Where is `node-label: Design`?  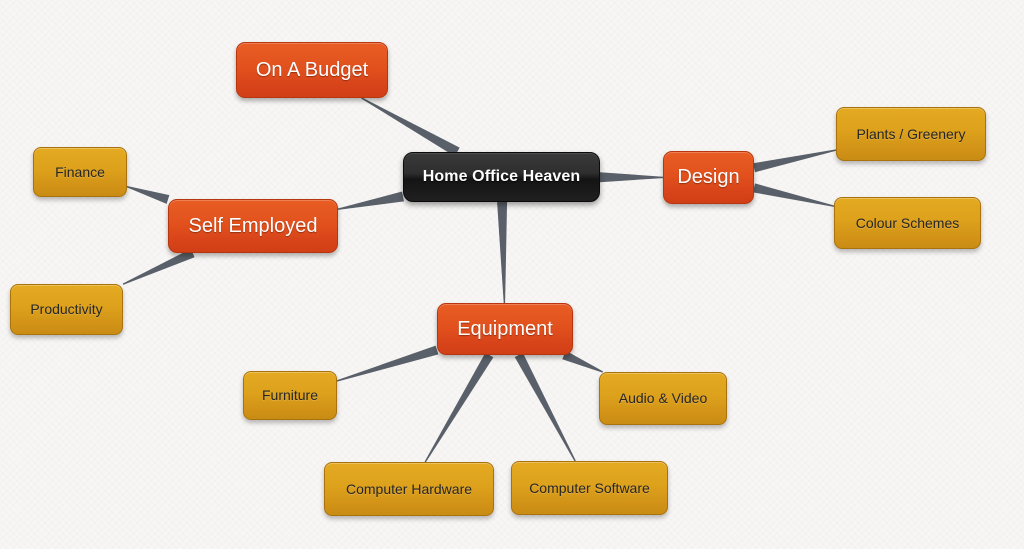
node-label: Design is located at coordinates (708, 177).